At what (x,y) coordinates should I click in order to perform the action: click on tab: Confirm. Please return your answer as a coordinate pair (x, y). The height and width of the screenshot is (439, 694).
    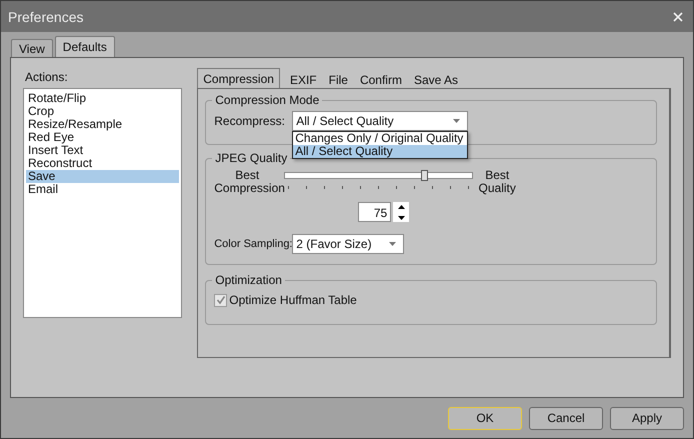
    Looking at the image, I should click on (381, 79).